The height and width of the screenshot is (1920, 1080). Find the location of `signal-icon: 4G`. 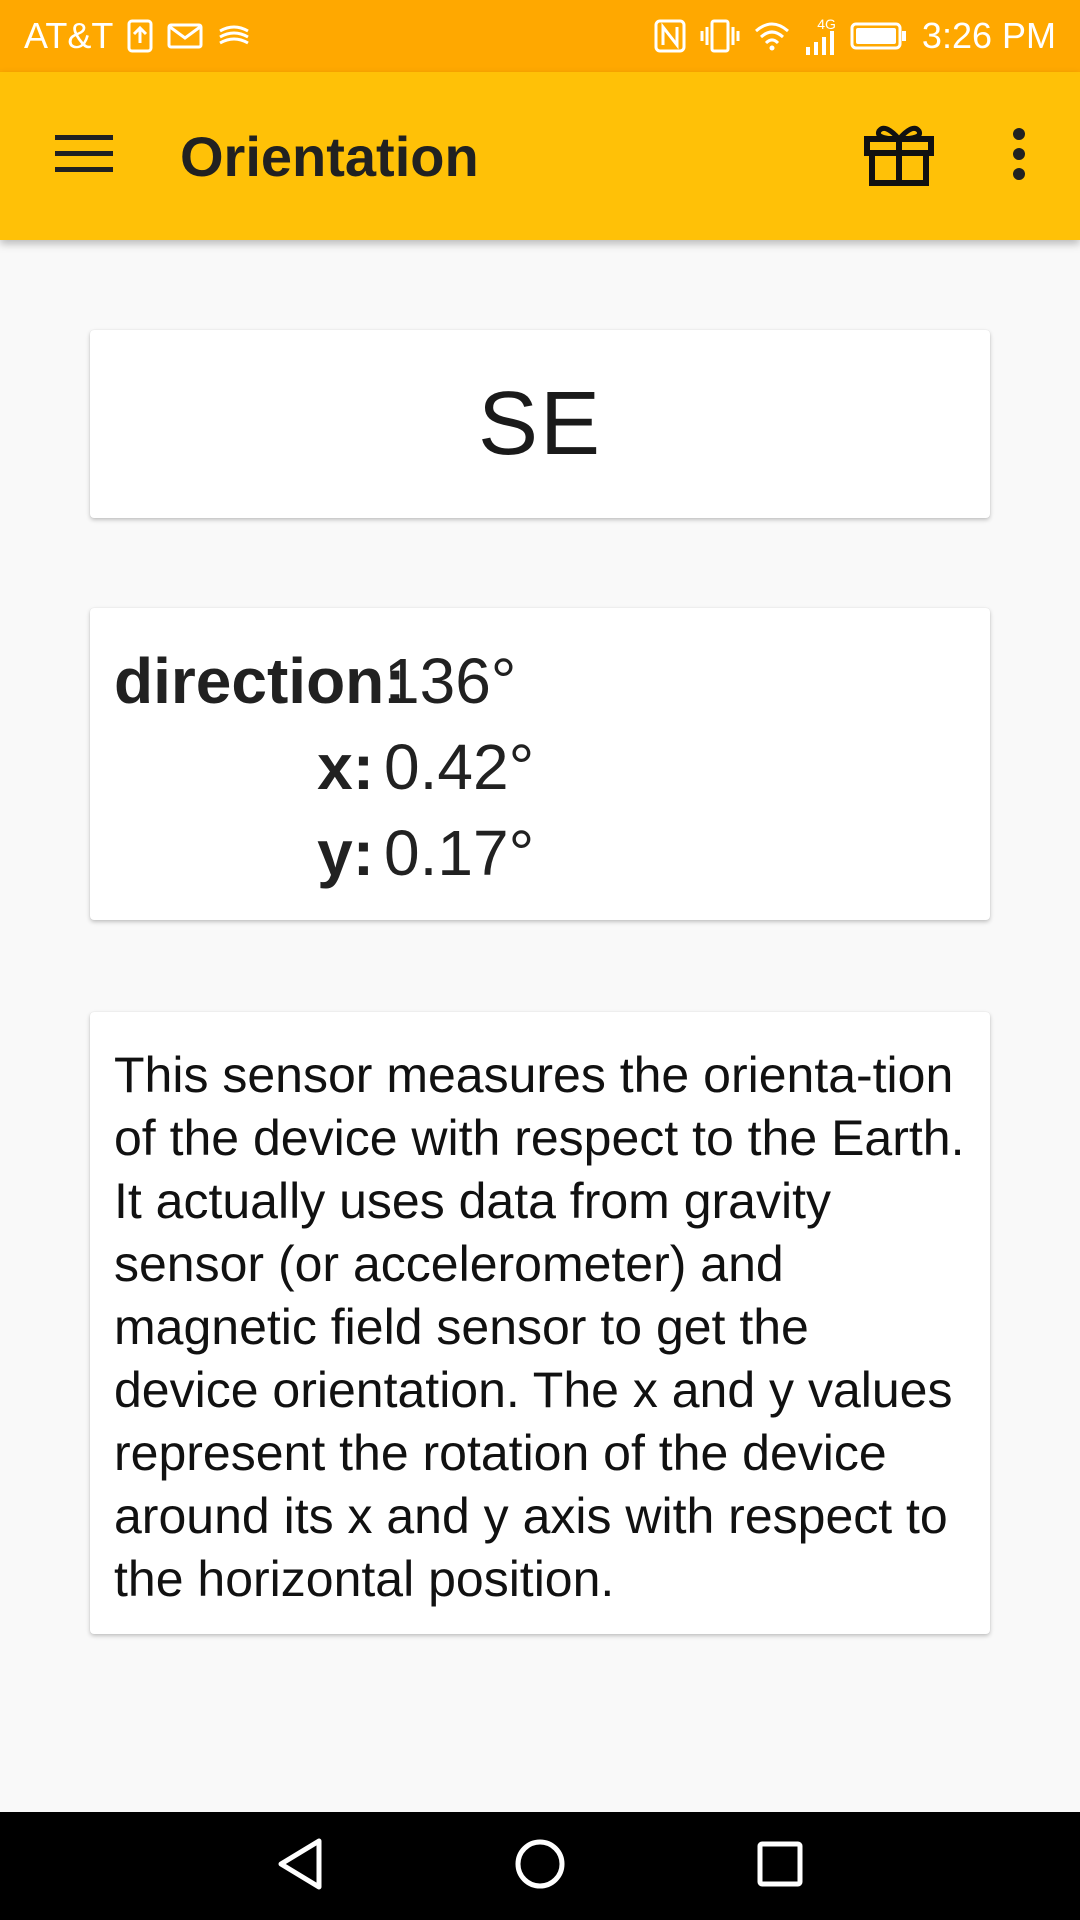

signal-icon: 4G is located at coordinates (820, 36).